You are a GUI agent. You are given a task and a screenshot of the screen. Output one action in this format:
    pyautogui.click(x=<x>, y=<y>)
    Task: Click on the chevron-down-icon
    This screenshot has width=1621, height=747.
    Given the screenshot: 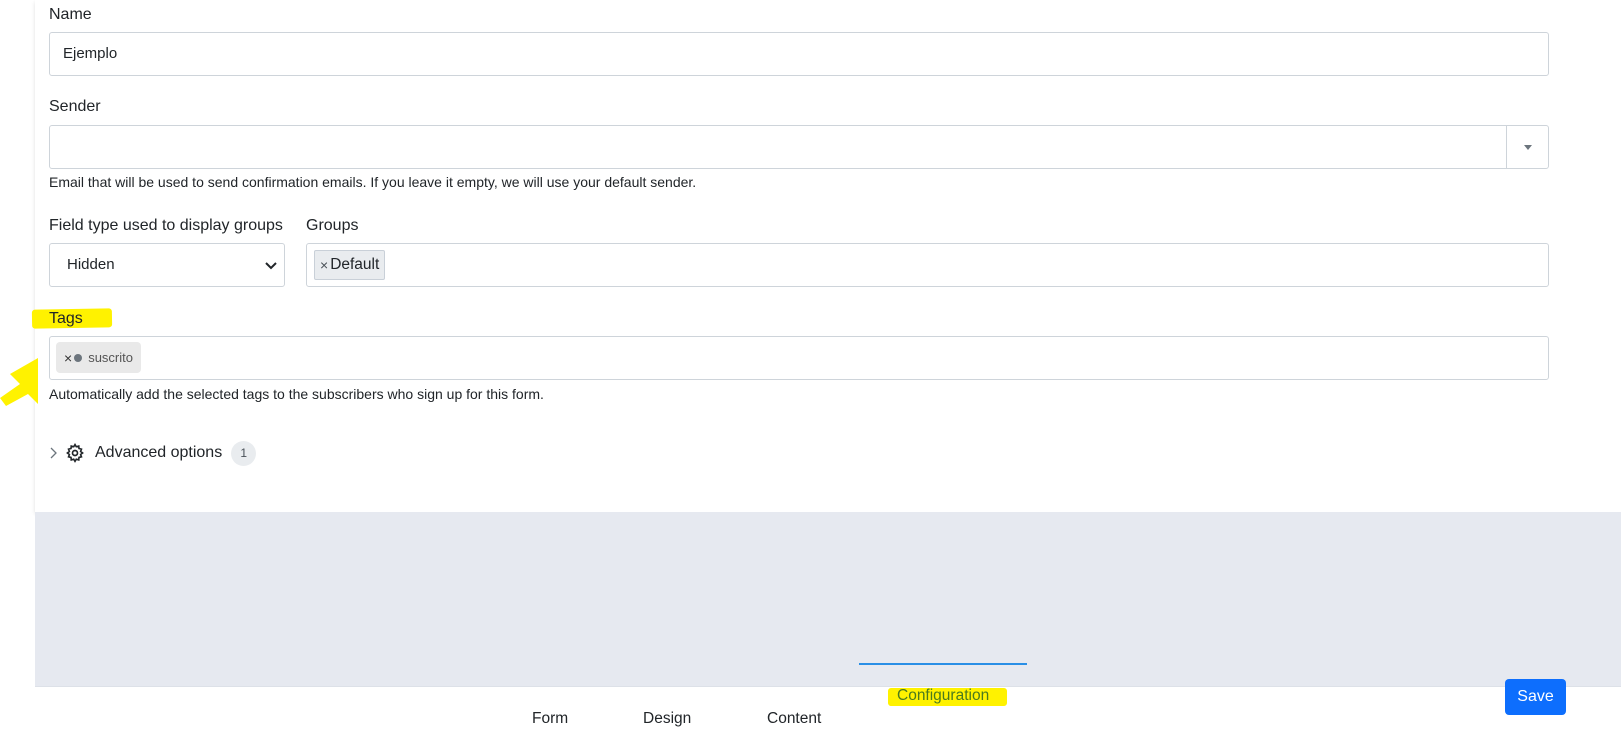 What is the action you would take?
    pyautogui.click(x=271, y=266)
    